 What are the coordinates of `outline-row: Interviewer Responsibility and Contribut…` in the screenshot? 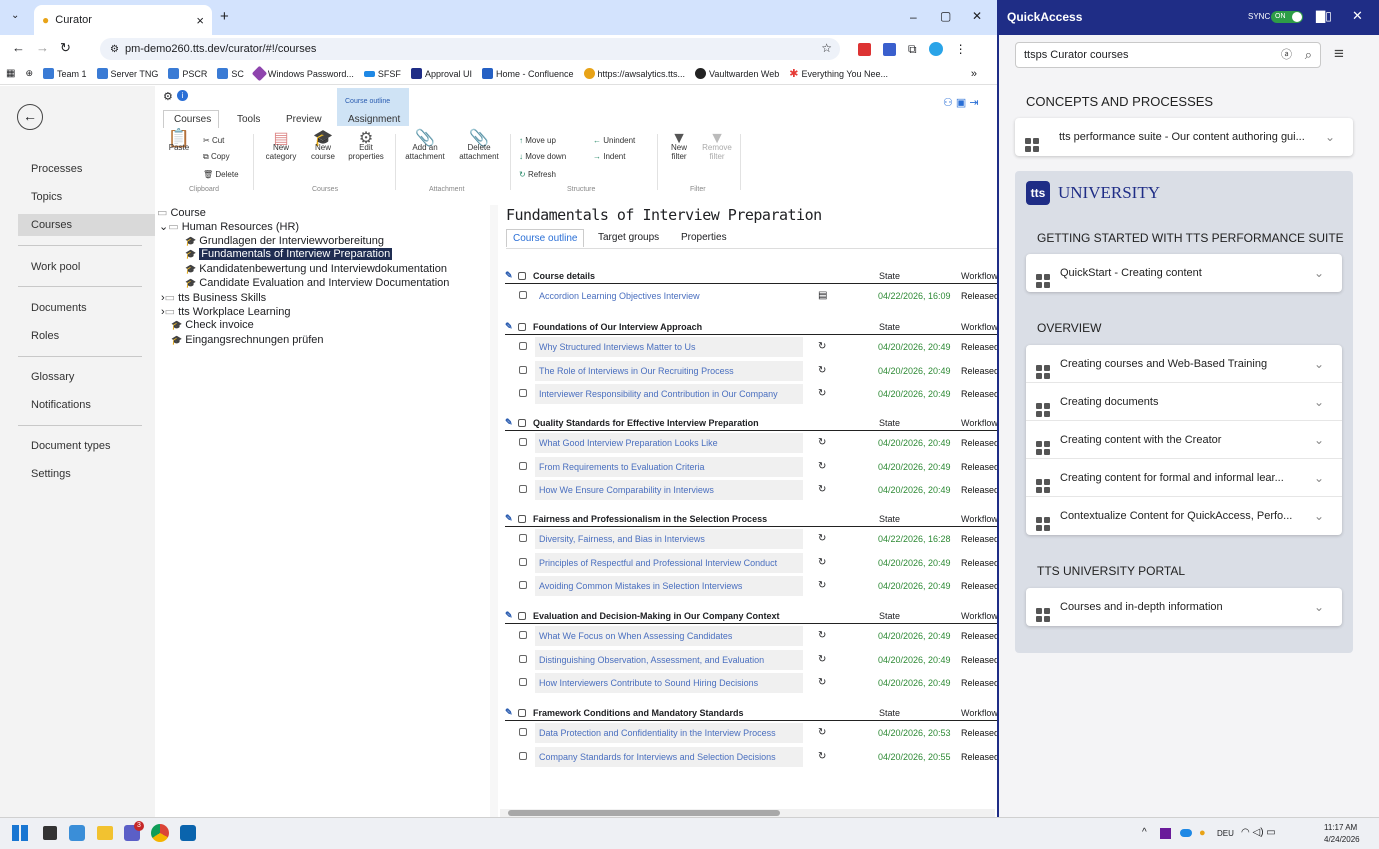 It's located at (747, 394).